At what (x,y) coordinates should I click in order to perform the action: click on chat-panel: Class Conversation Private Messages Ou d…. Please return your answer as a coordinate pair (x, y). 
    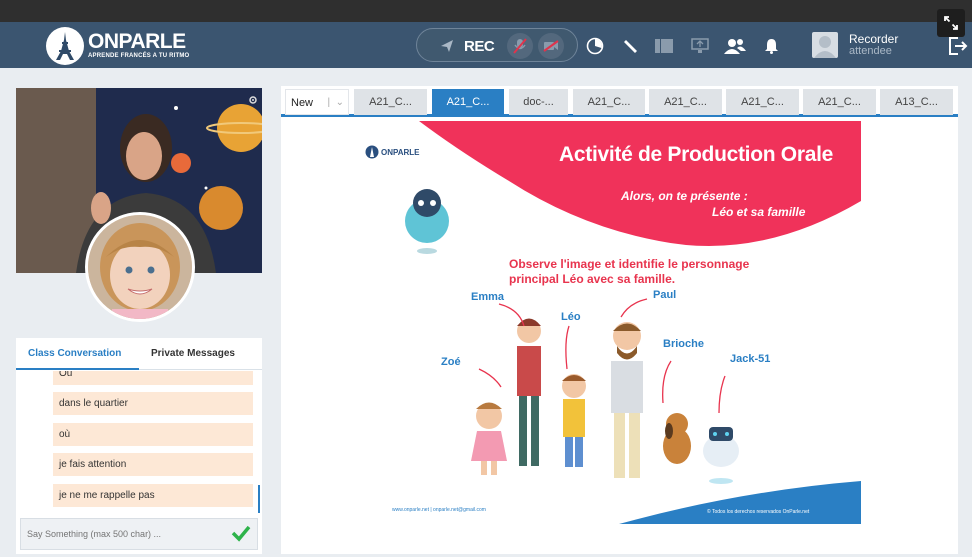
    Looking at the image, I should click on (139, 446).